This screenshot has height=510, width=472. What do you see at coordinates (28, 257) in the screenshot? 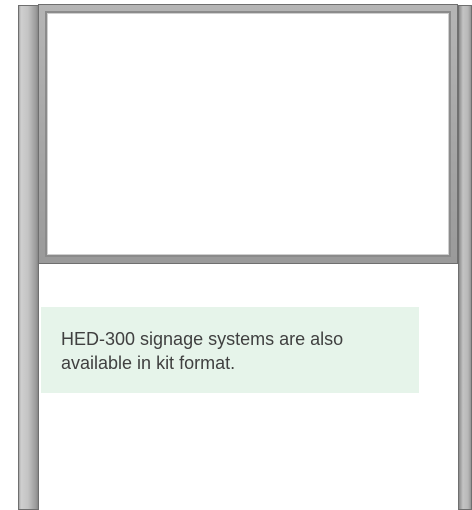
I see `left-post` at bounding box center [28, 257].